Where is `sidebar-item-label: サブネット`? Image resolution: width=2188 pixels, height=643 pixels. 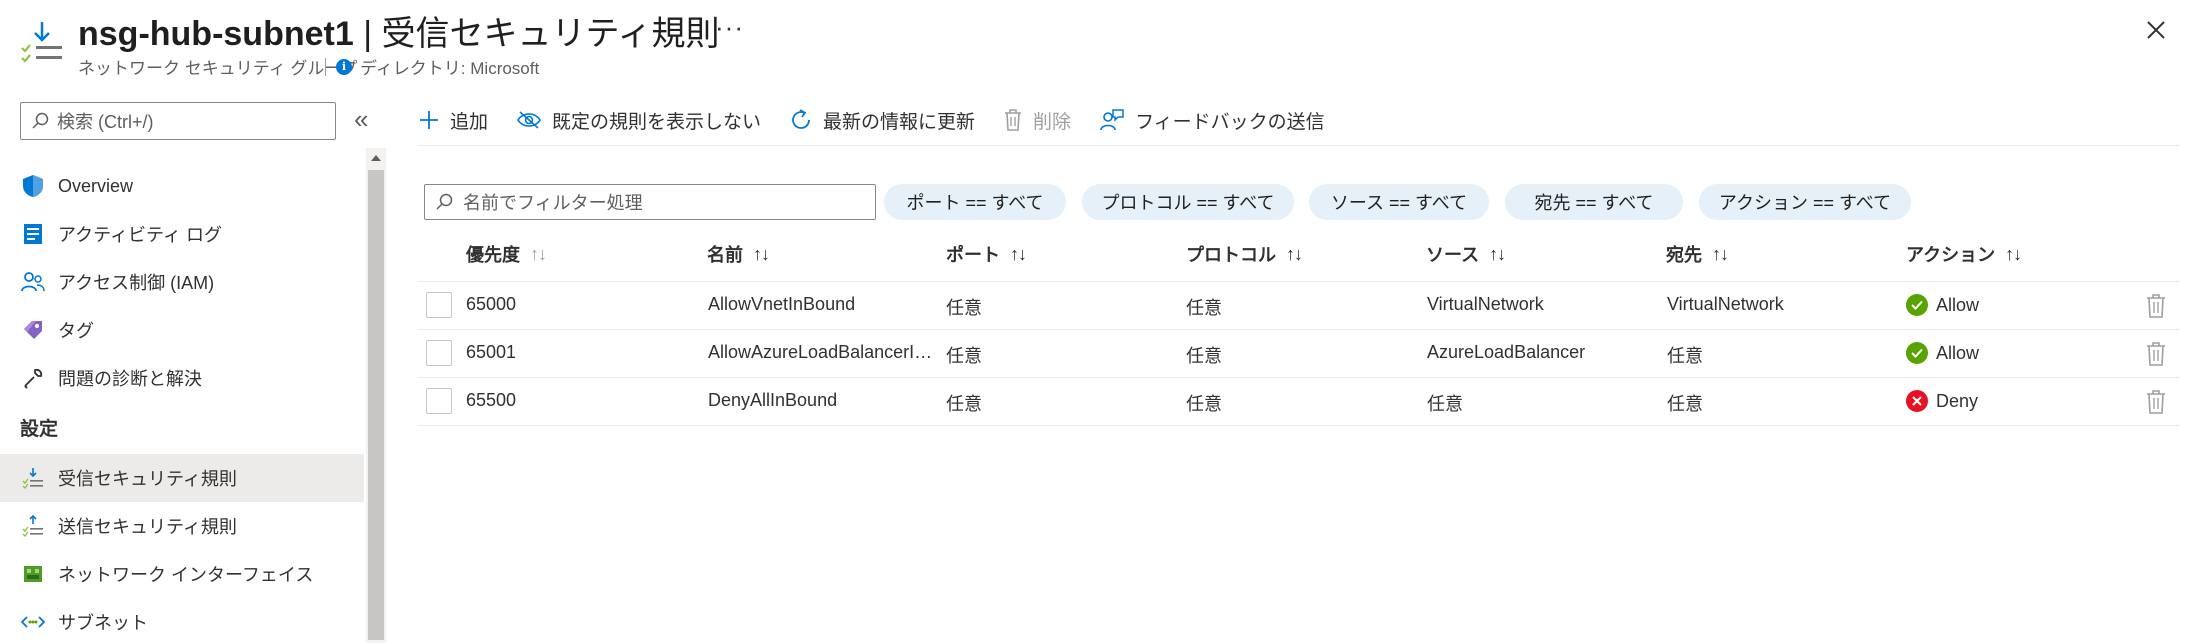 sidebar-item-label: サブネット is located at coordinates (103, 623).